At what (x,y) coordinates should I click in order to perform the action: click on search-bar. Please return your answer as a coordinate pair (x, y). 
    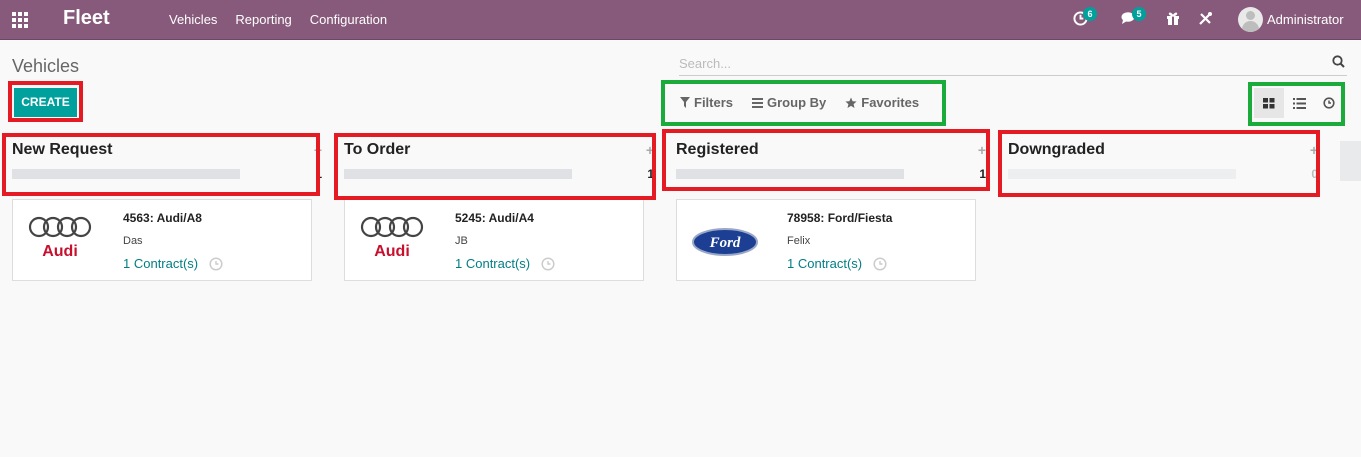
    Looking at the image, I should click on (1013, 64).